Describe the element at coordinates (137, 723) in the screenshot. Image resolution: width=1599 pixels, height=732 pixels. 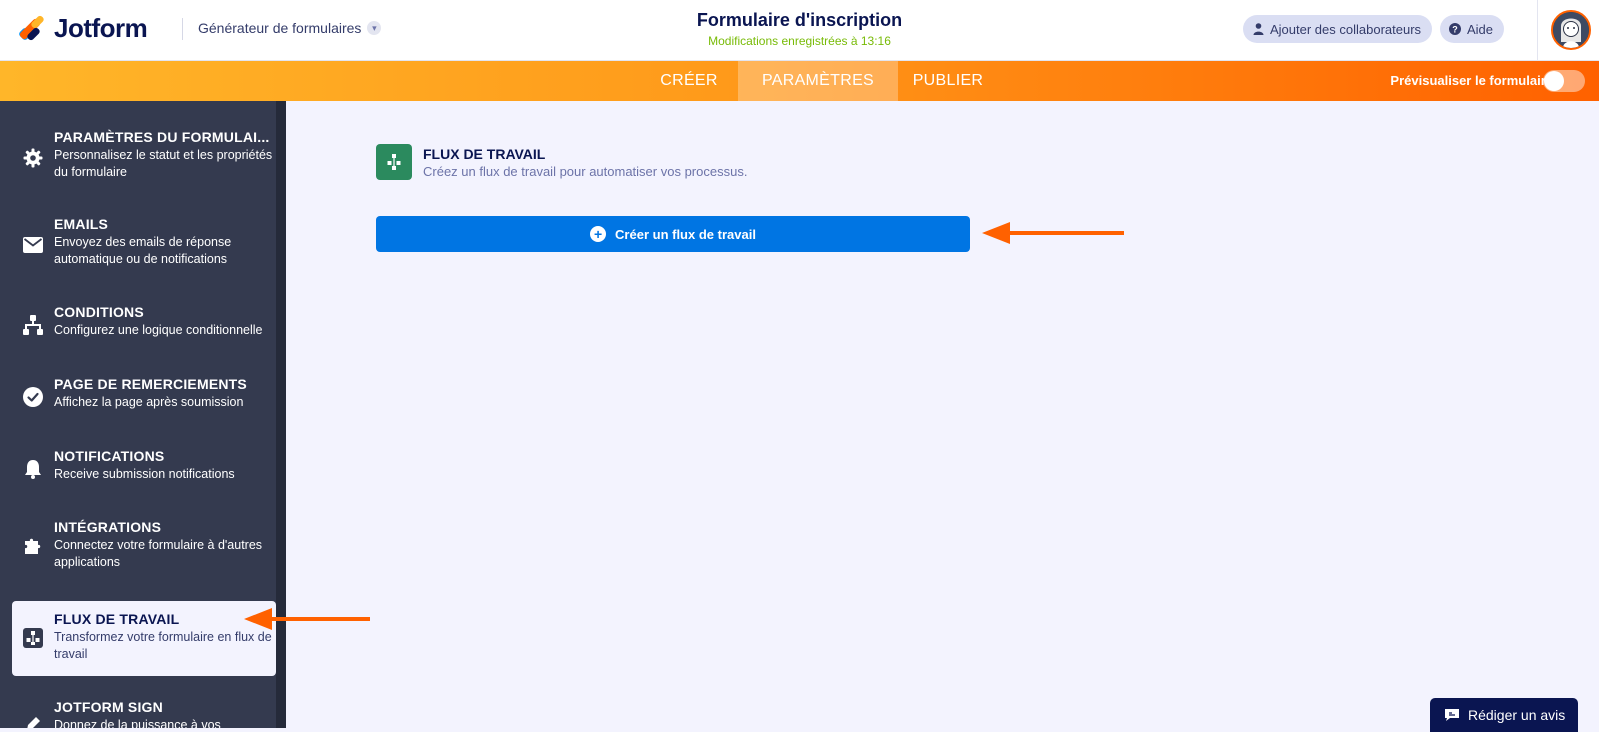
I see `sidebar-item-desc: Donnez de la puissance à vos` at that location.